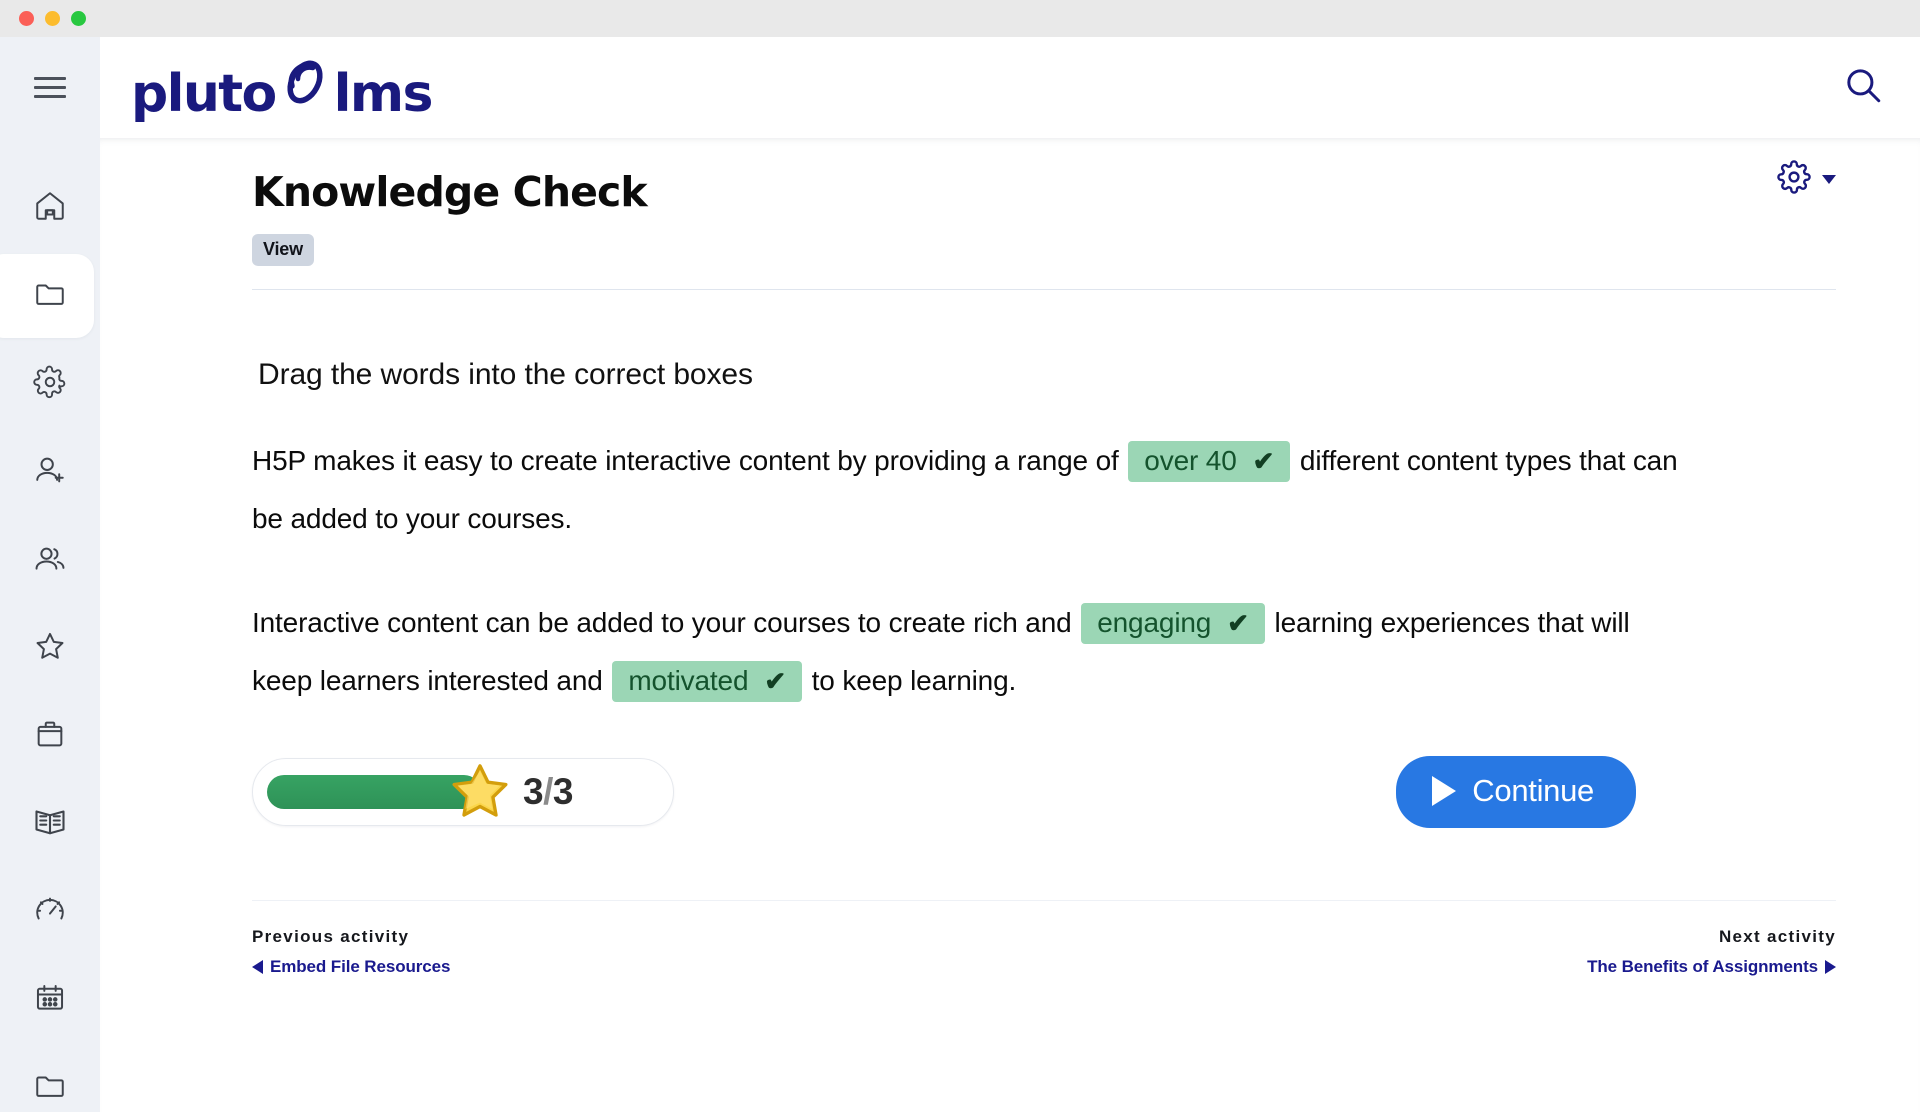  I want to click on hamburger-menu-button, so click(50, 87).